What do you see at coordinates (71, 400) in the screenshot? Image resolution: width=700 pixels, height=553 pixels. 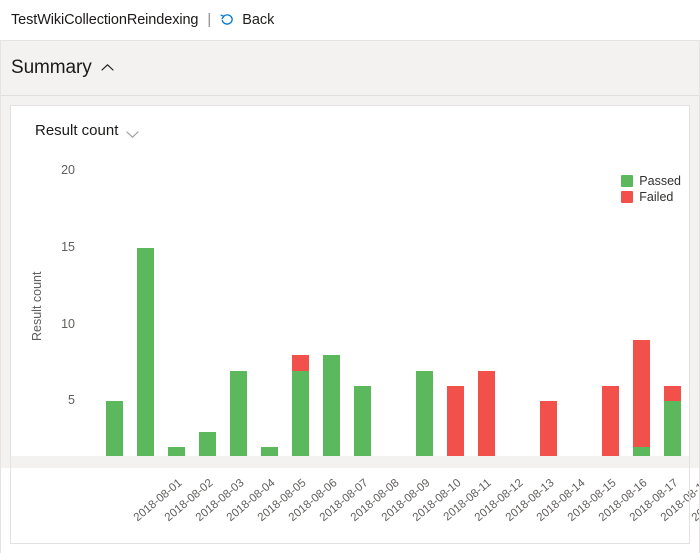 I see `y-axis-tick-label: 5` at bounding box center [71, 400].